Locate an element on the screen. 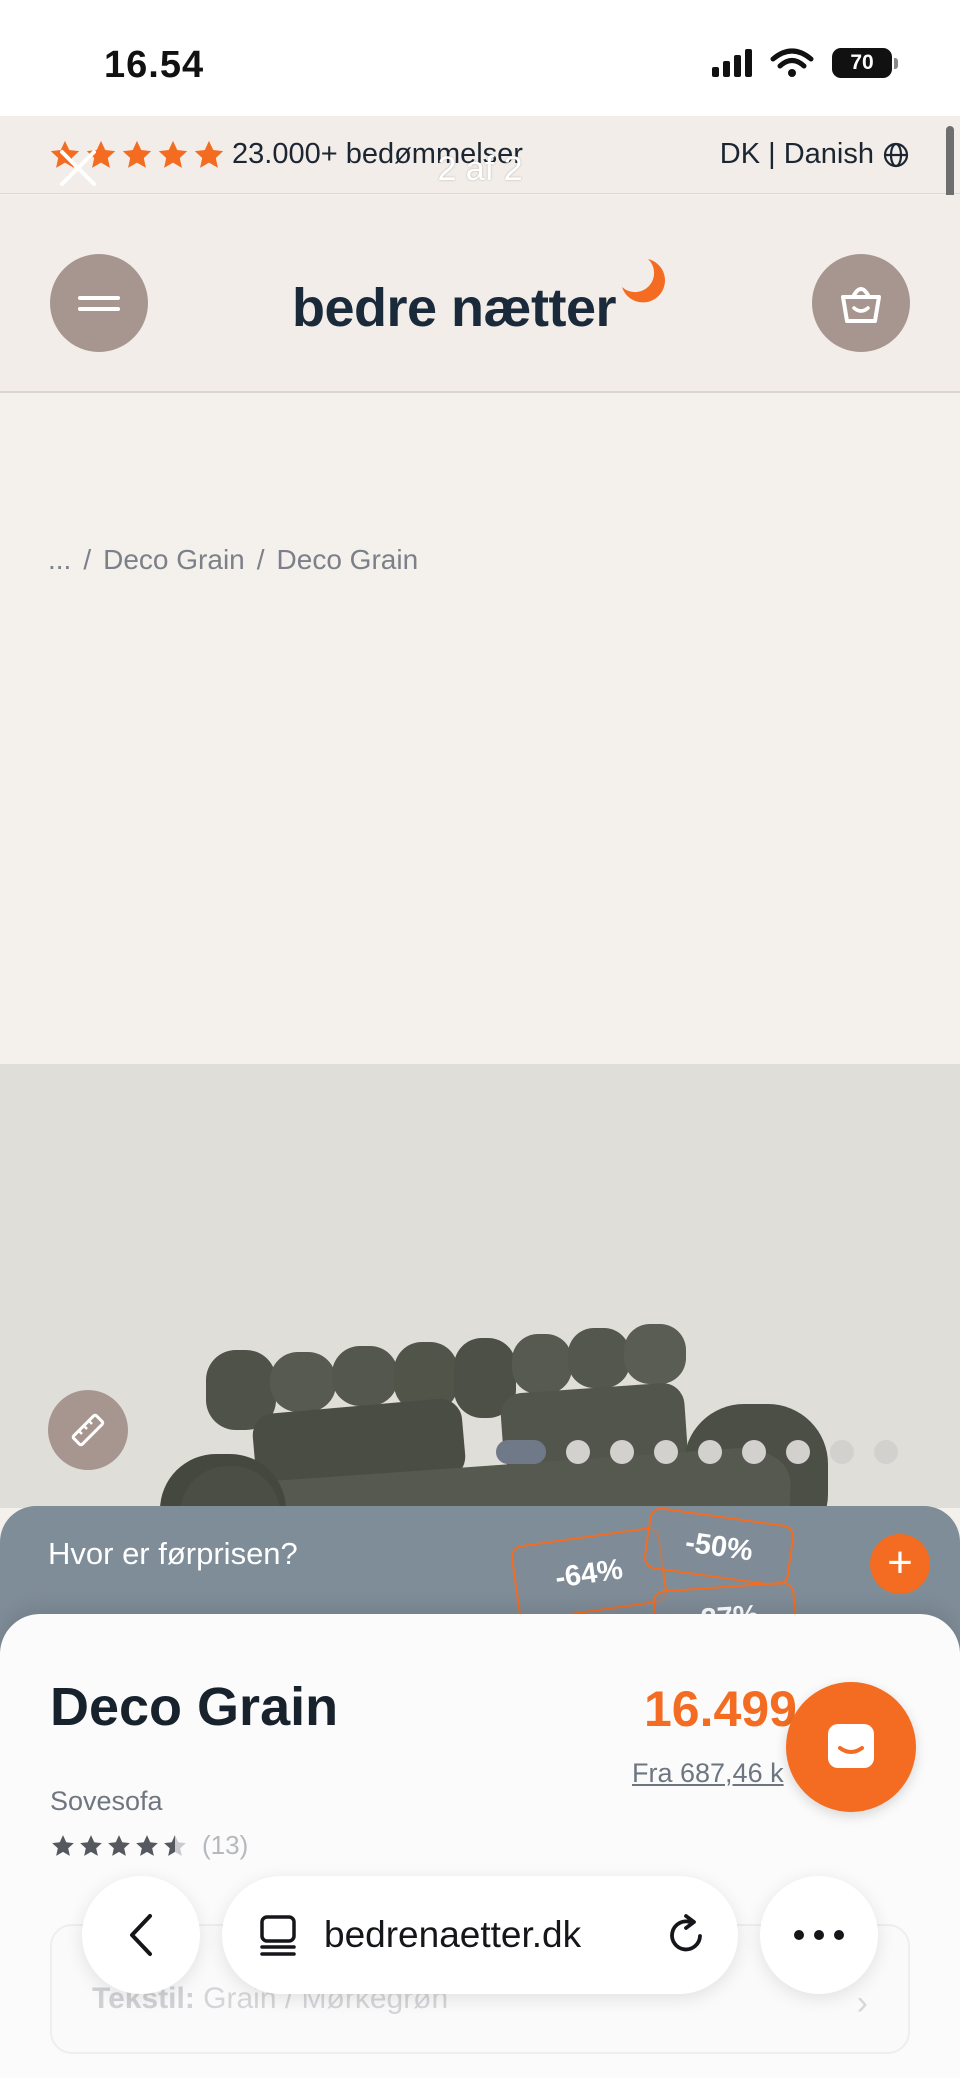 The height and width of the screenshot is (2078, 960). chat-icon is located at coordinates (851, 1746).